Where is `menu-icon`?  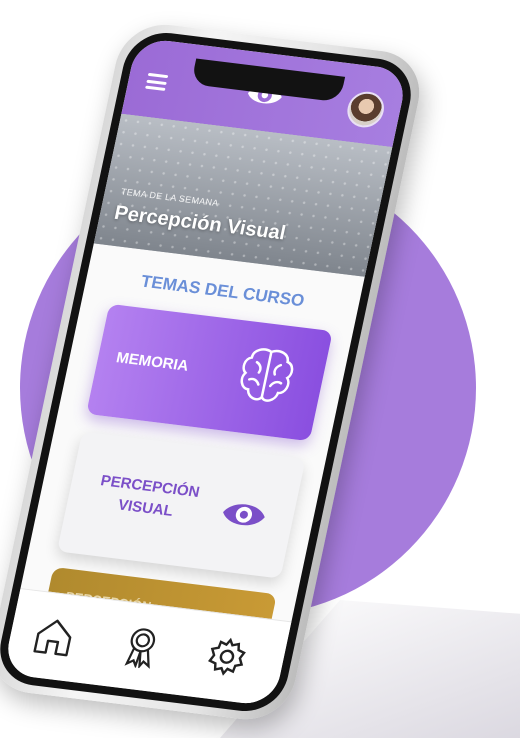 menu-icon is located at coordinates (157, 81).